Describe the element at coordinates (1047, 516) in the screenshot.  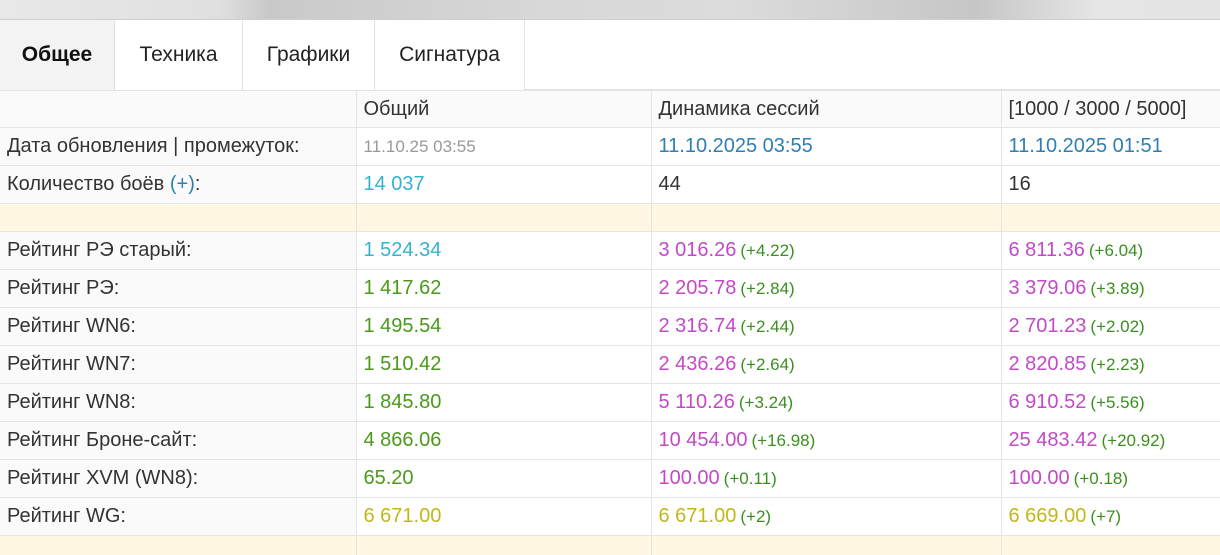
I see `rating-ranges-value: 6 669.00` at that location.